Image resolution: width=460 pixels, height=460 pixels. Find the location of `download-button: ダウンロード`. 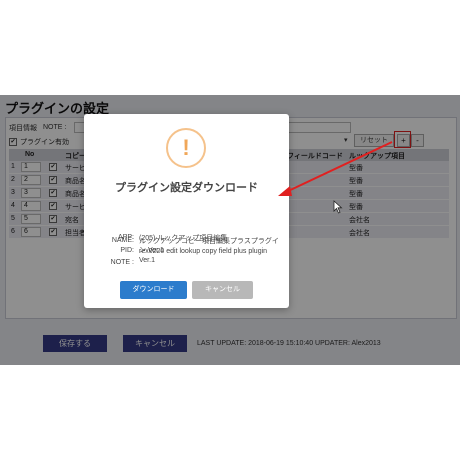

download-button: ダウンロード is located at coordinates (153, 290).